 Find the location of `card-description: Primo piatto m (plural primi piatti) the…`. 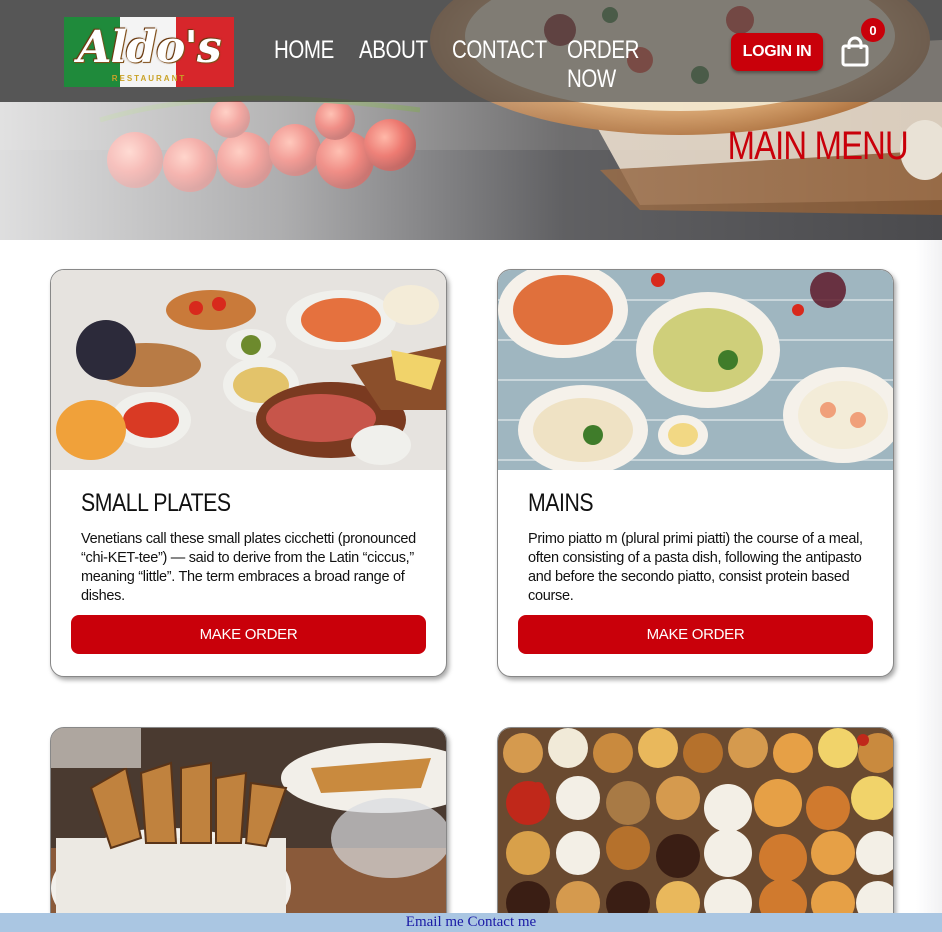

card-description: Primo piatto m (plural primi piatti) the… is located at coordinates (695, 567).